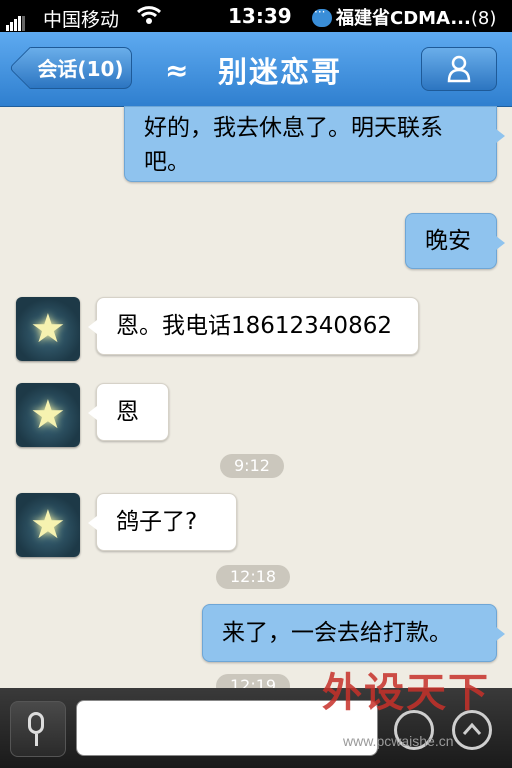  Describe the element at coordinates (293, 128) in the screenshot. I see `message-text: 好的，我去休息了。明天联系` at that location.